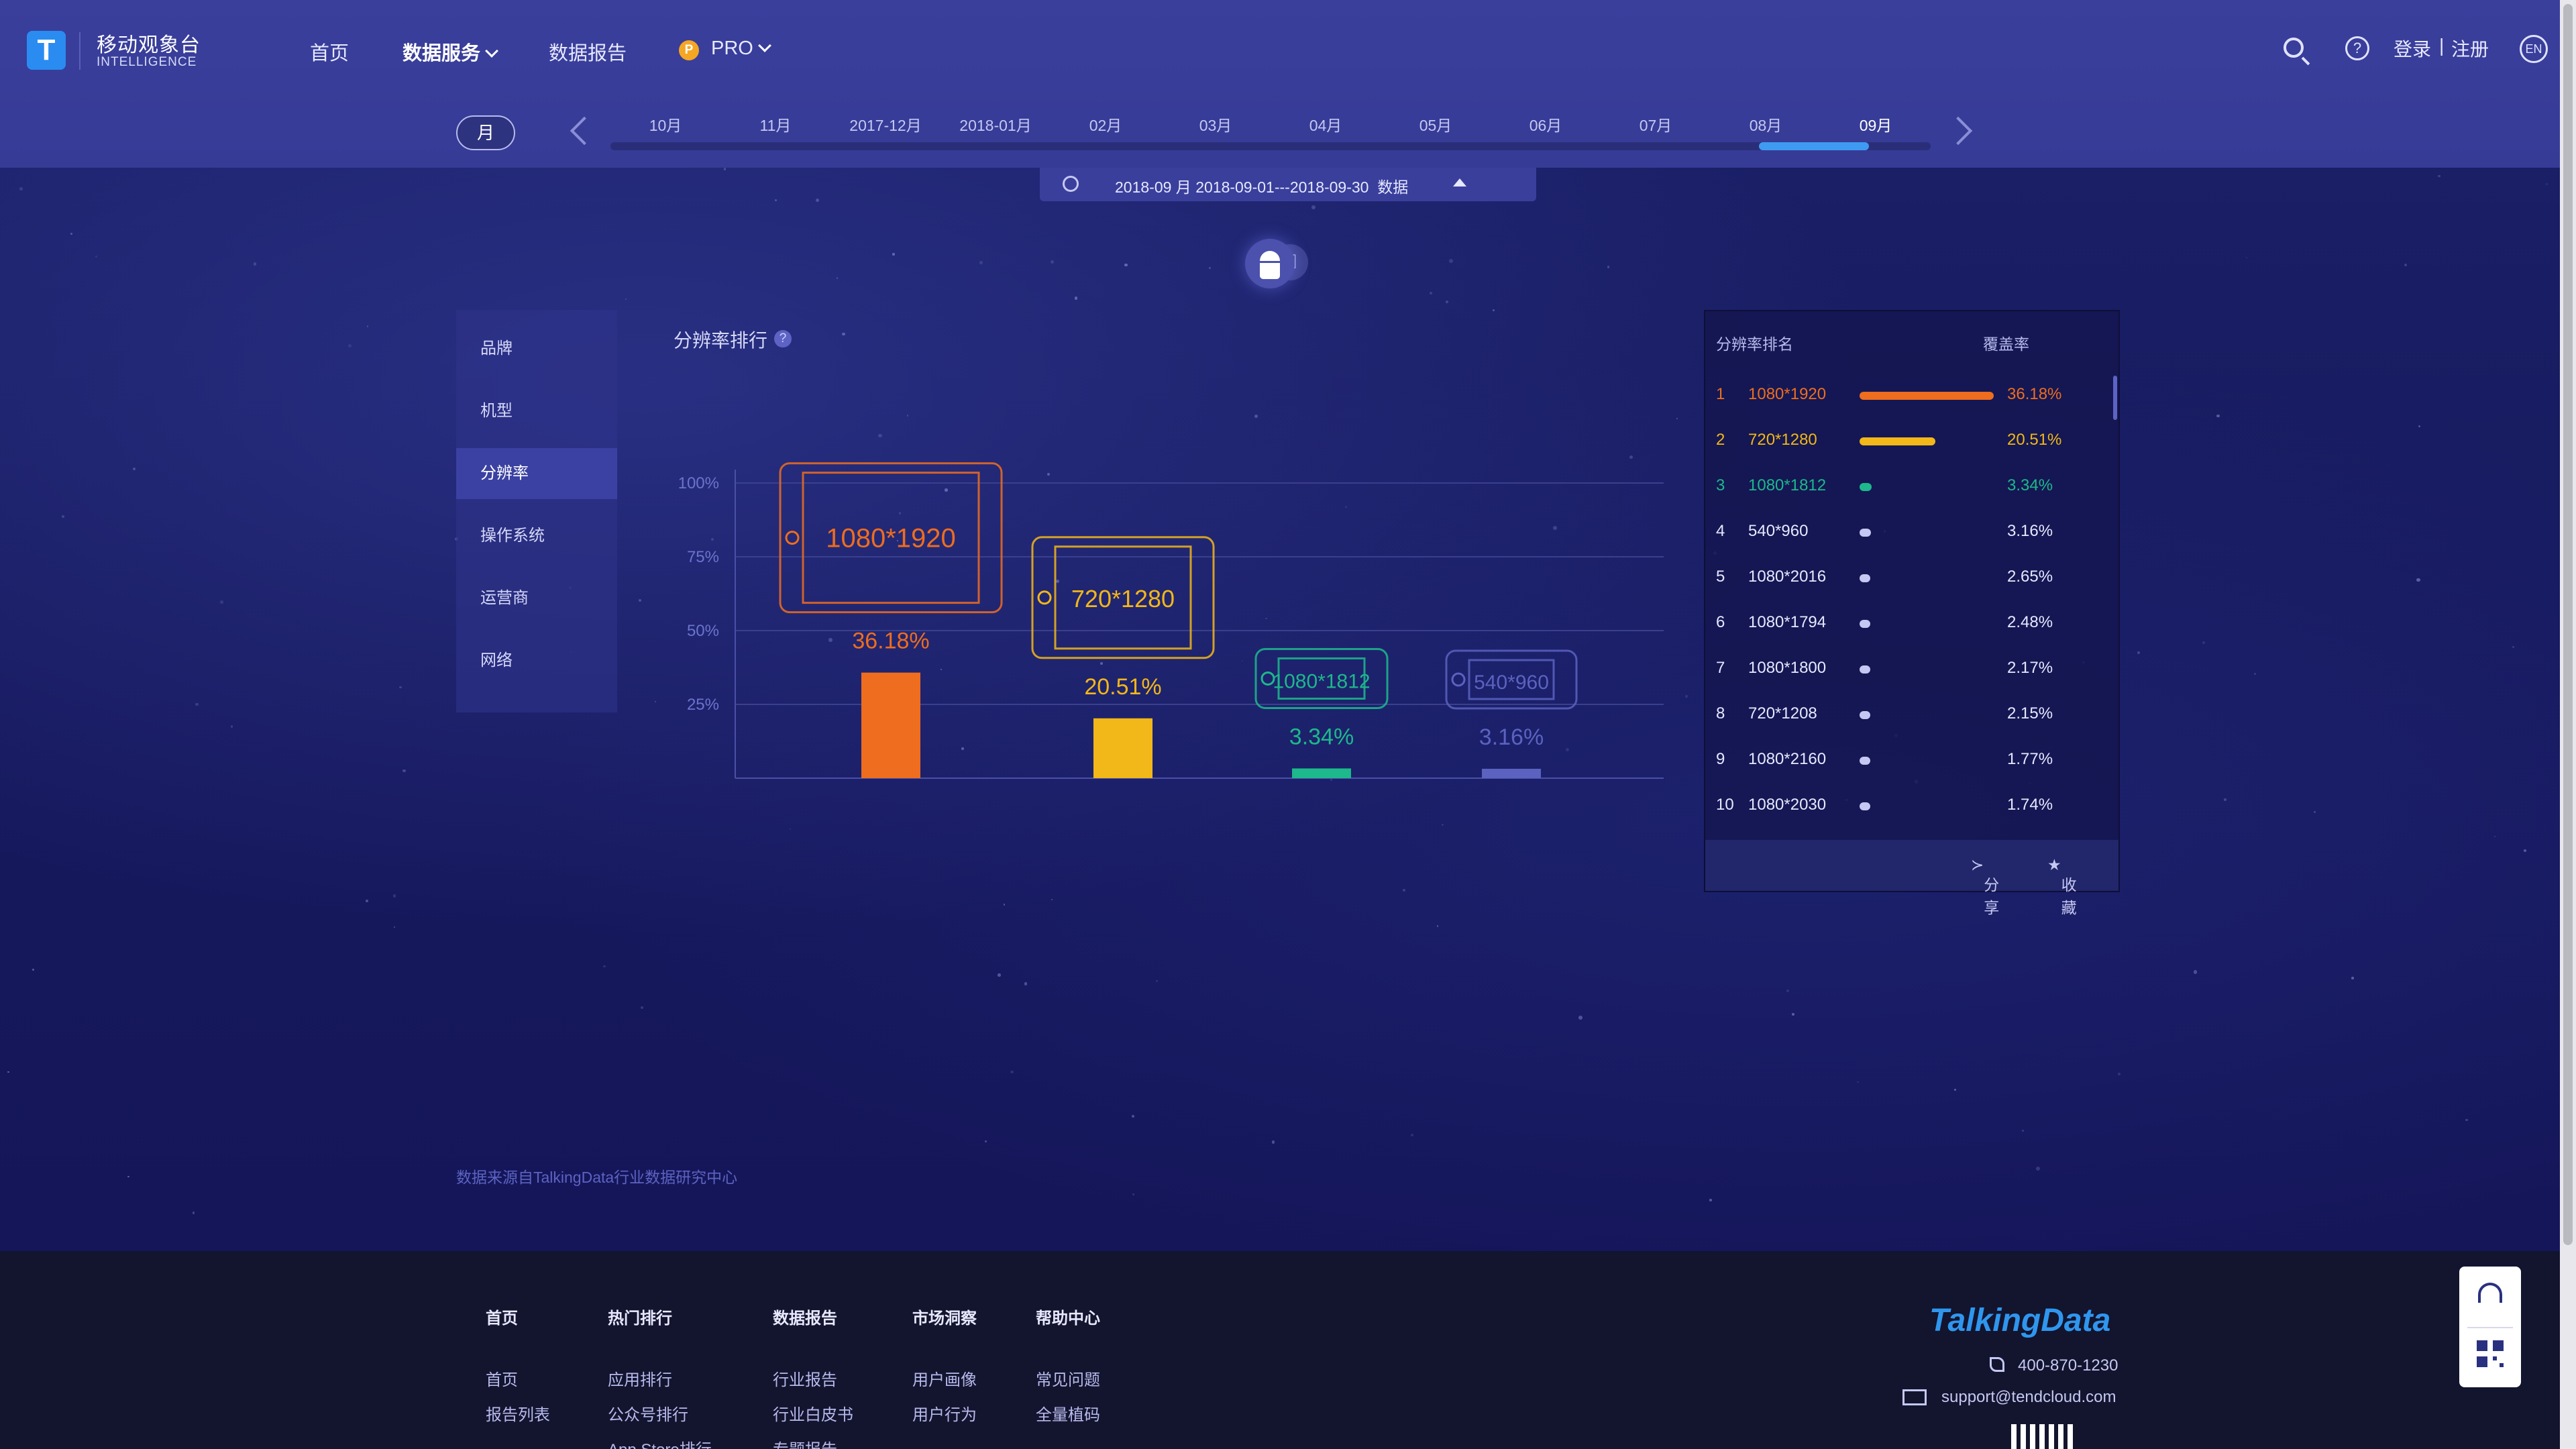 The width and height of the screenshot is (2576, 1449). Describe the element at coordinates (1459, 182) in the screenshot. I see `caret-up-icon` at that location.